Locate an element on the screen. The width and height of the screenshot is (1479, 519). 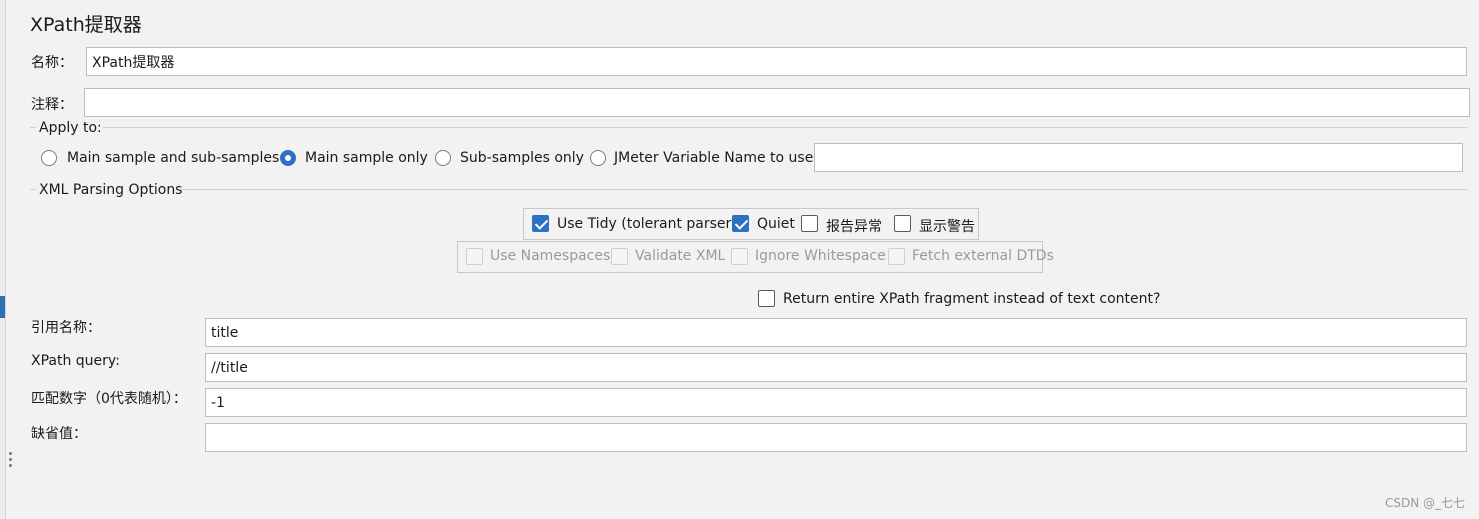
match-no-label: 匹配数字（0代表随机）： is located at coordinates (109, 399).